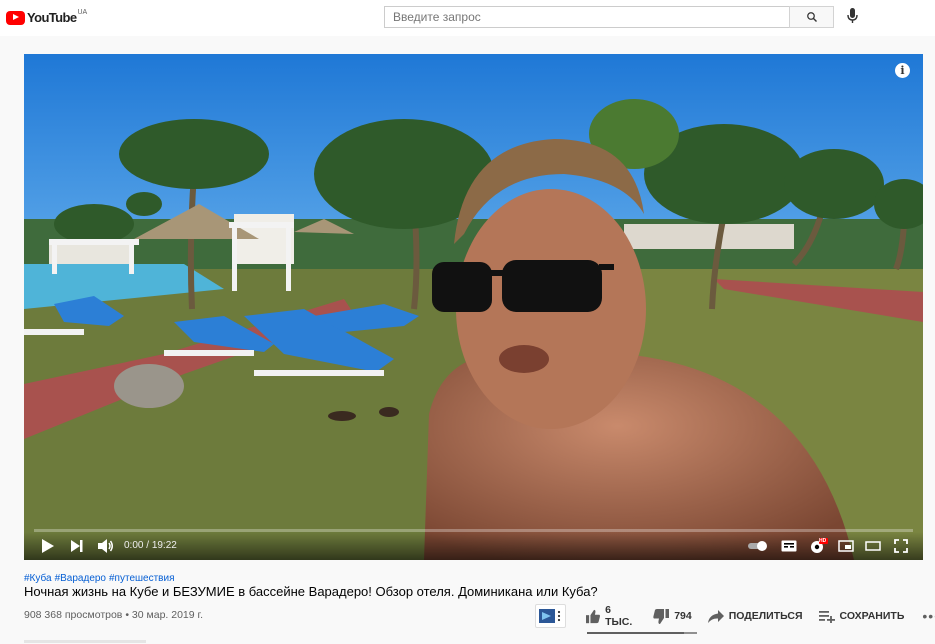 Image resolution: width=935 pixels, height=644 pixels. Describe the element at coordinates (872, 616) in the screenshot. I see `save-label: СОХРАНИТЬ` at that location.